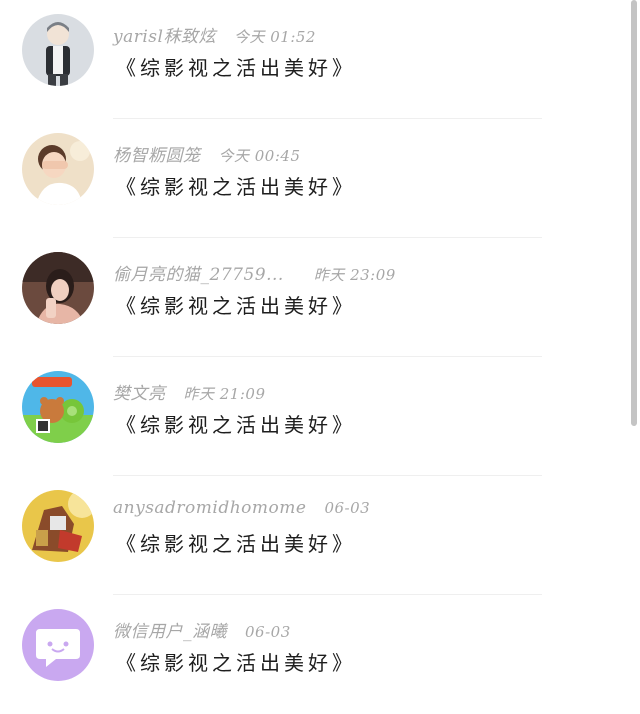  Describe the element at coordinates (209, 508) in the screenshot. I see `username: anysadromidhomome` at that location.